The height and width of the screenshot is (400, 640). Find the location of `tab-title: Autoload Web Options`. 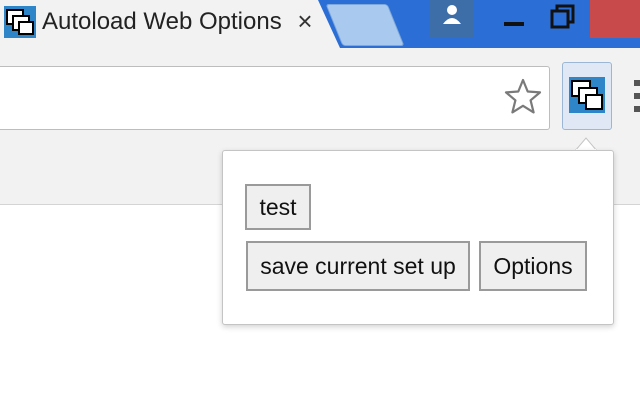

tab-title: Autoload Web Options is located at coordinates (162, 21).